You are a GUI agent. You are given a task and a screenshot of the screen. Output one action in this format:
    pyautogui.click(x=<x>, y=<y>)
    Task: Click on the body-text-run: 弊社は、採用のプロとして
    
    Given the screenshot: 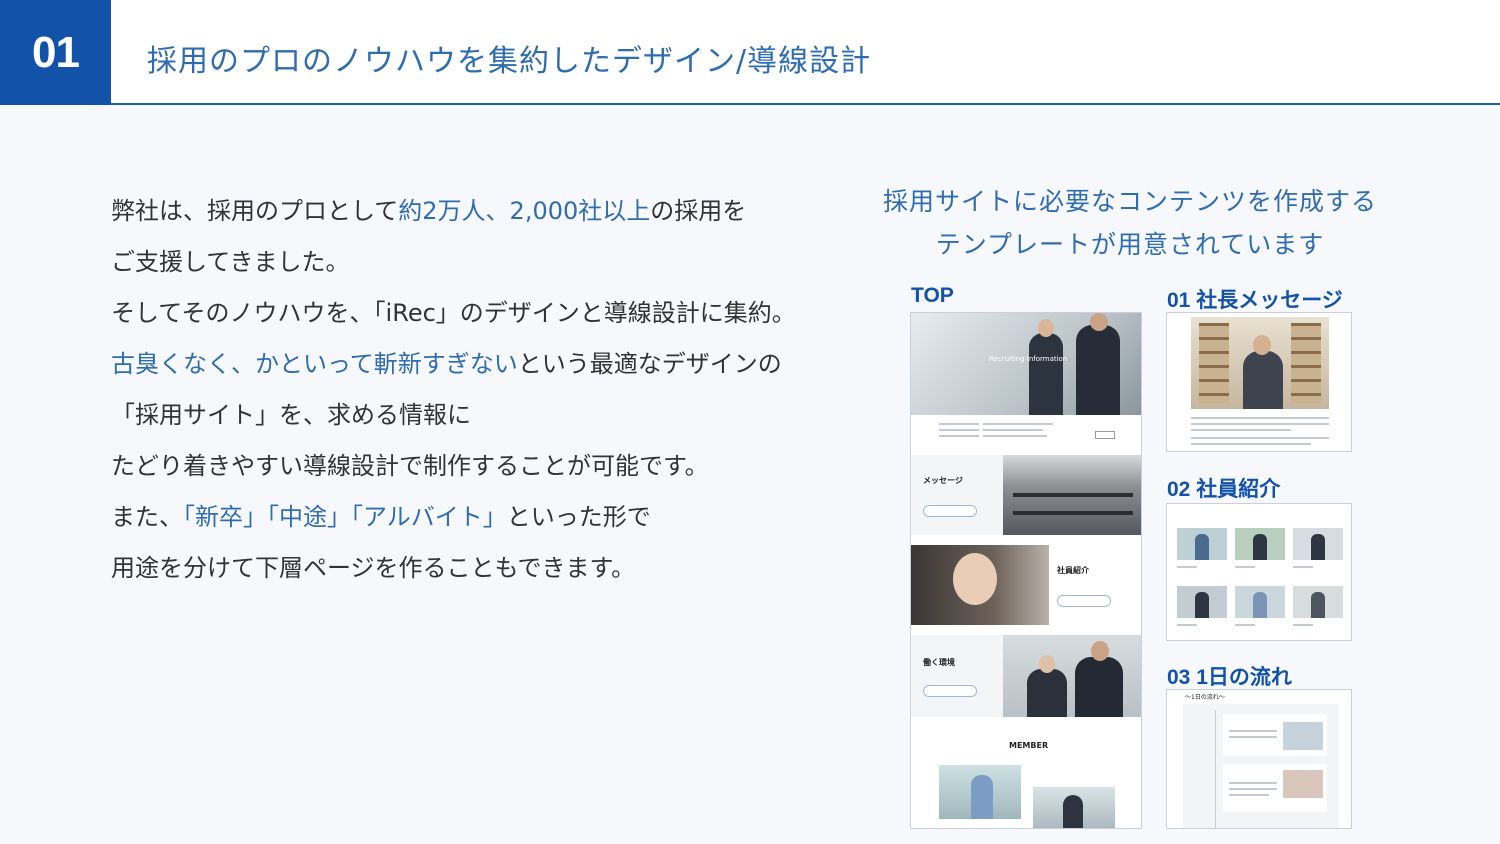 What is the action you would take?
    pyautogui.click(x=255, y=211)
    